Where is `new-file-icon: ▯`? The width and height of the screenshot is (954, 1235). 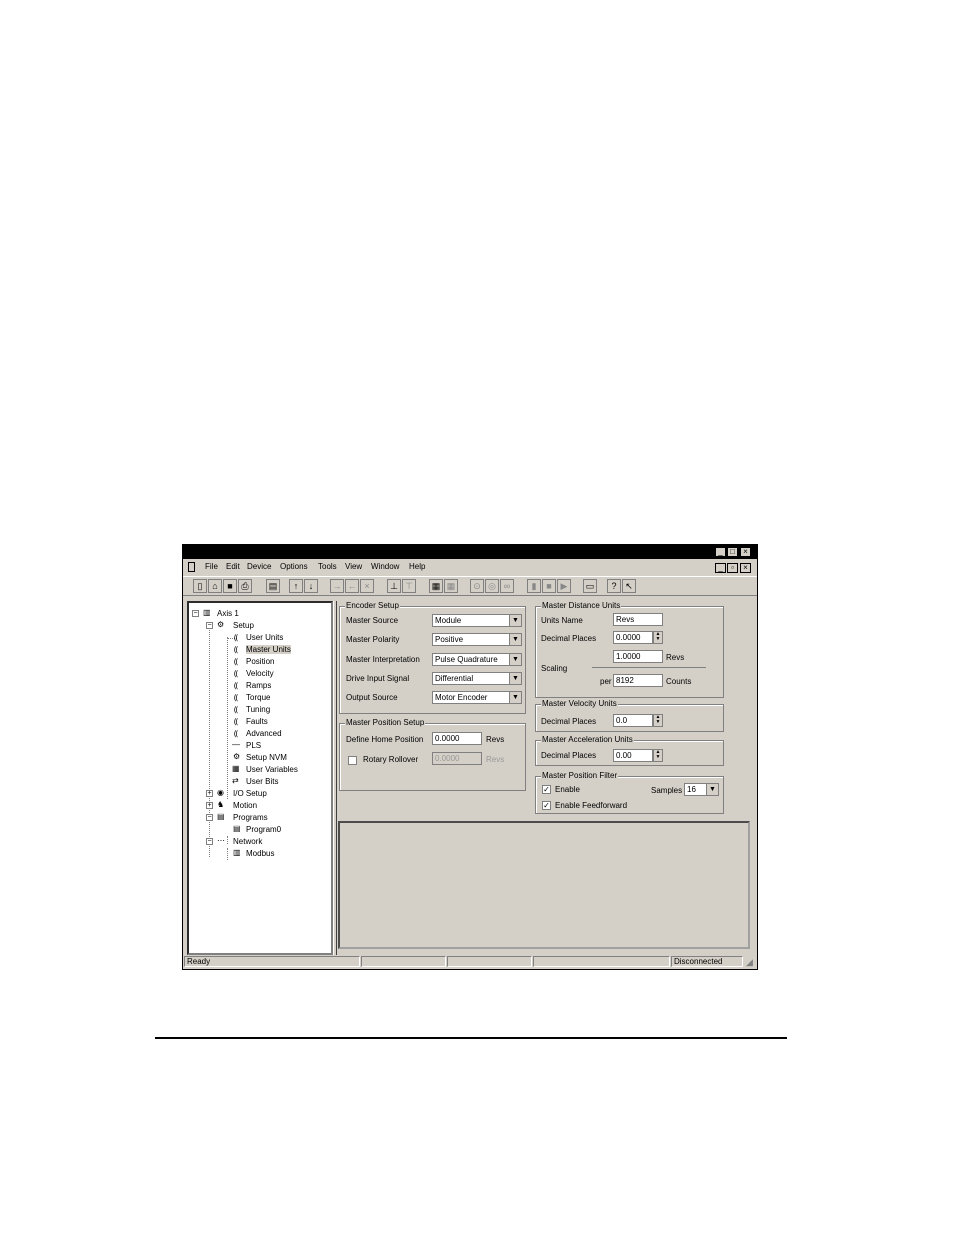 new-file-icon: ▯ is located at coordinates (200, 586).